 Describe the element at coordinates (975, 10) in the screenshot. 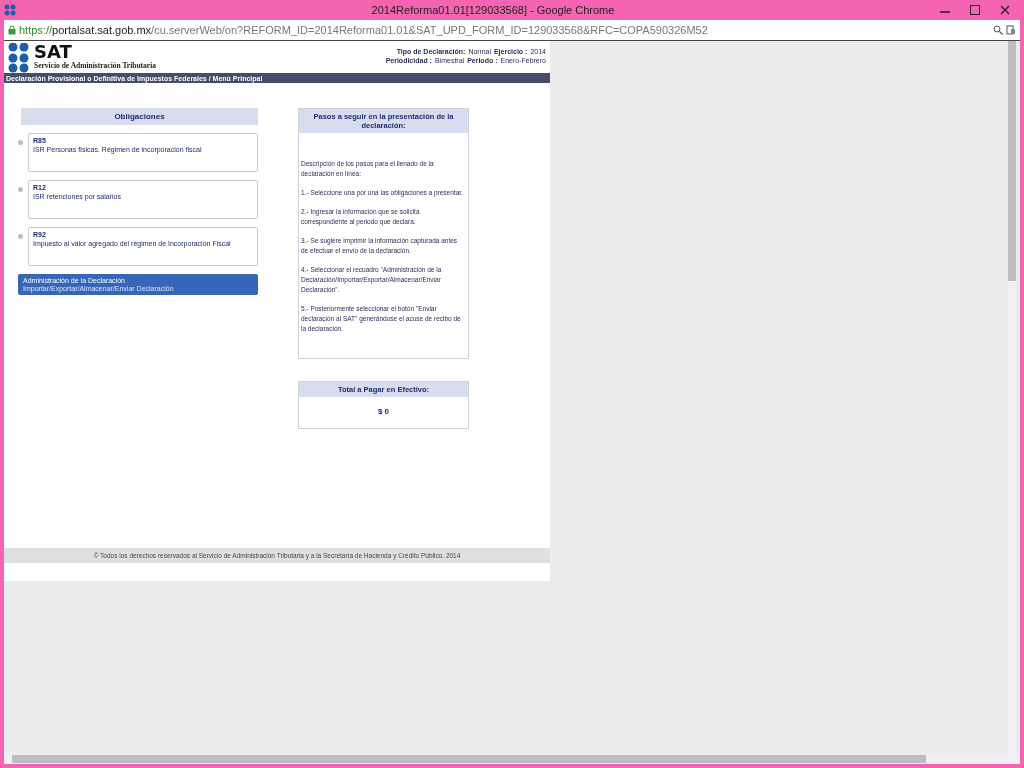

I see `maximize-icon` at that location.